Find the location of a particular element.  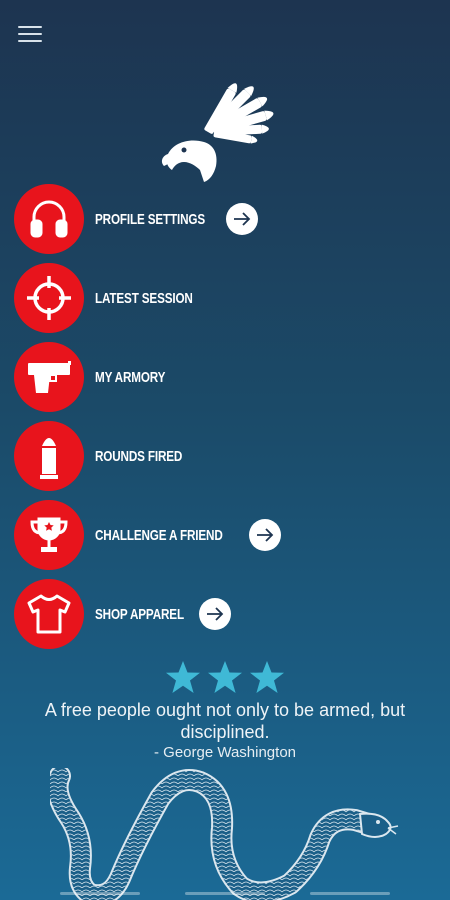

menu-label: SHOP APPAREL is located at coordinates (139, 614).